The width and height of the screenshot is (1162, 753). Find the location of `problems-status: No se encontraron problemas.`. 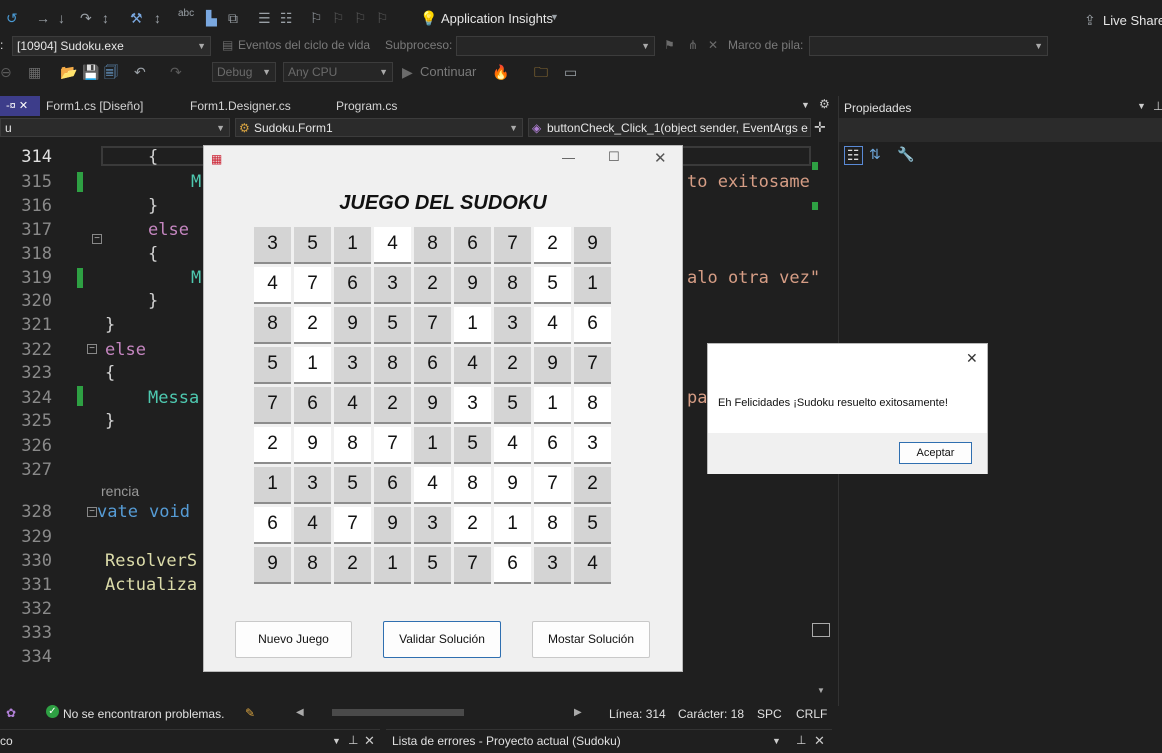

problems-status: No se encontraron problemas. is located at coordinates (143, 714).